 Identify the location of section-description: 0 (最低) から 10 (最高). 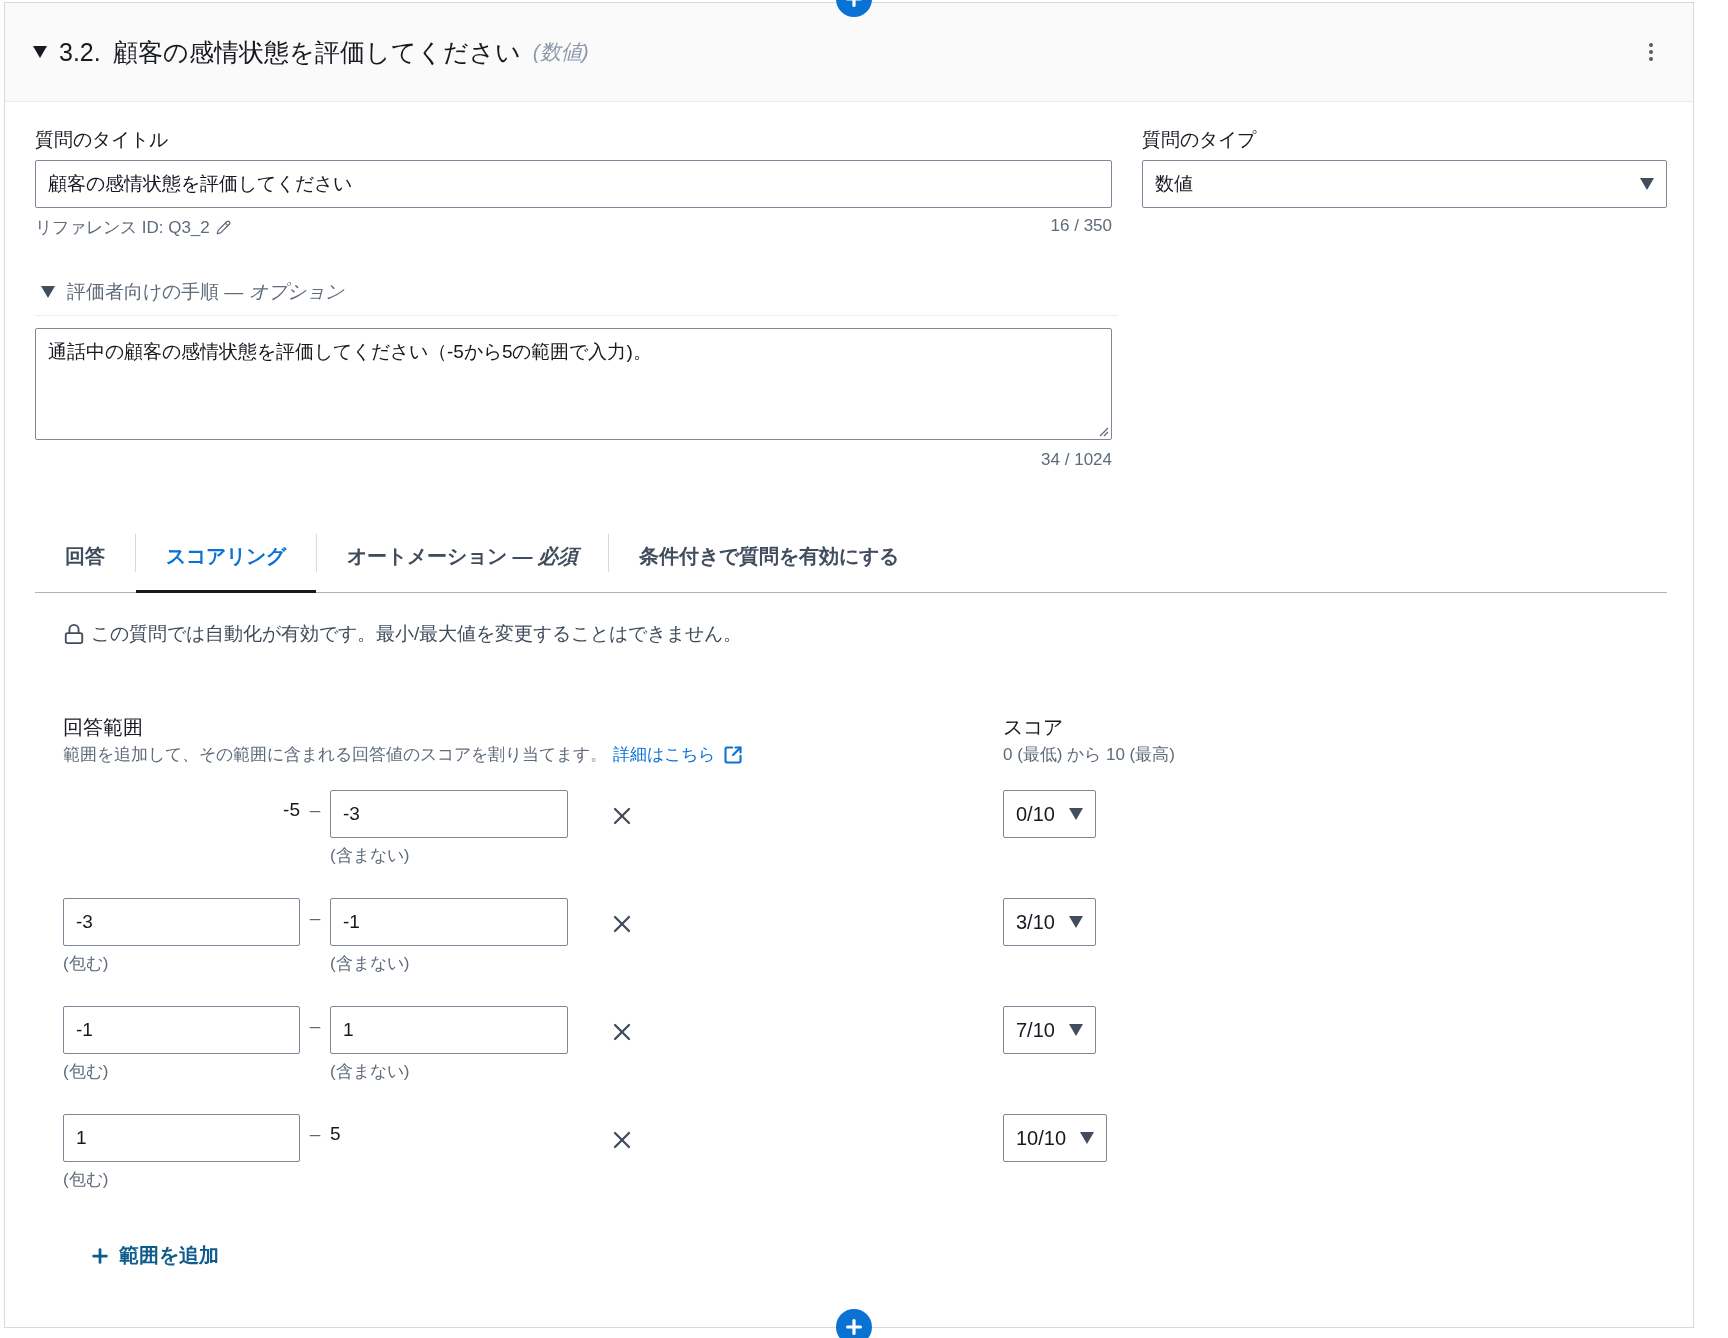
(1089, 755).